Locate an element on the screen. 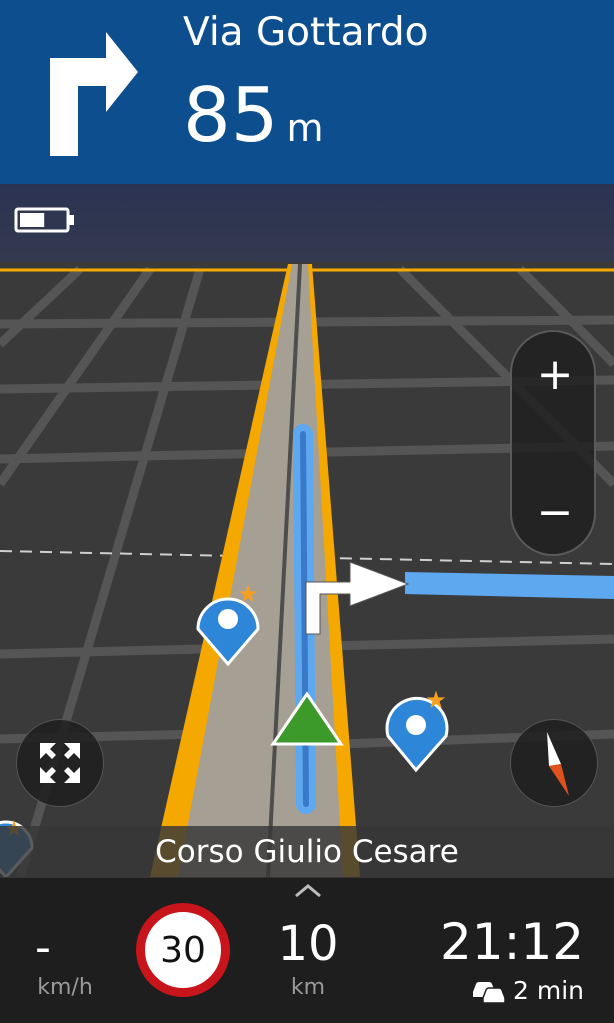 The height and width of the screenshot is (1023, 614). fullscreen-button is located at coordinates (60, 763).